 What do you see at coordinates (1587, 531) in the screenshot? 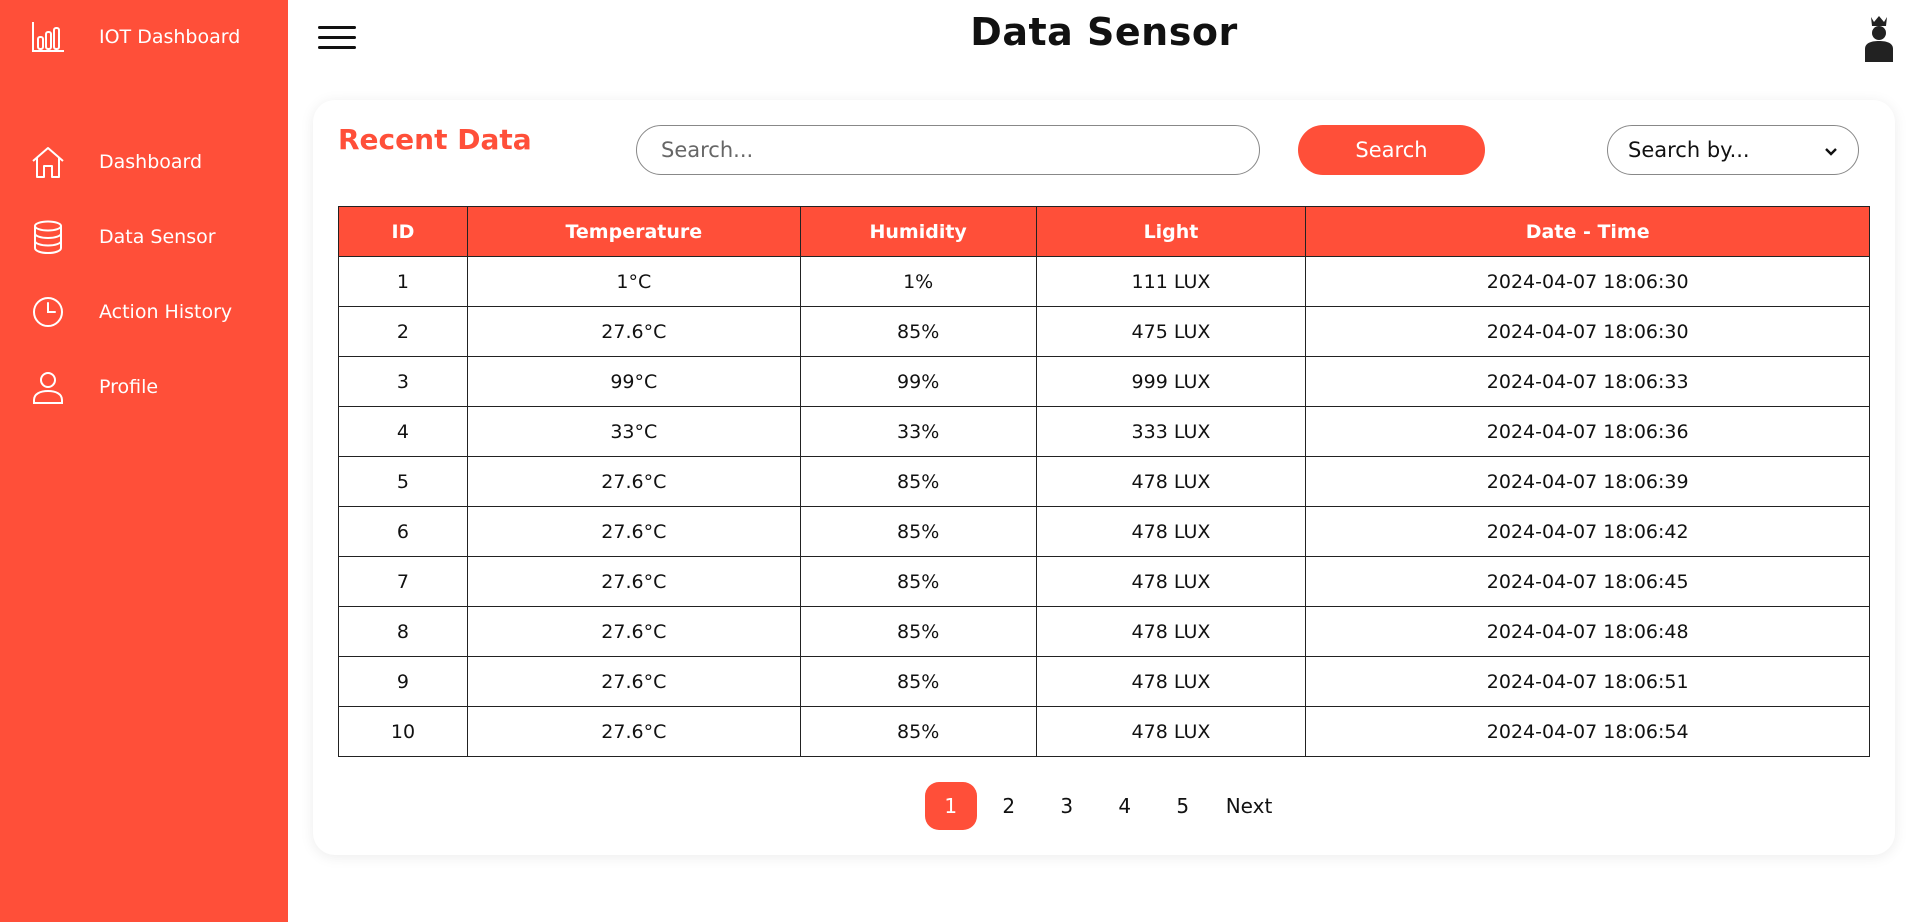
I see `cell-date-time: 2024-04-07 18:06:42` at bounding box center [1587, 531].